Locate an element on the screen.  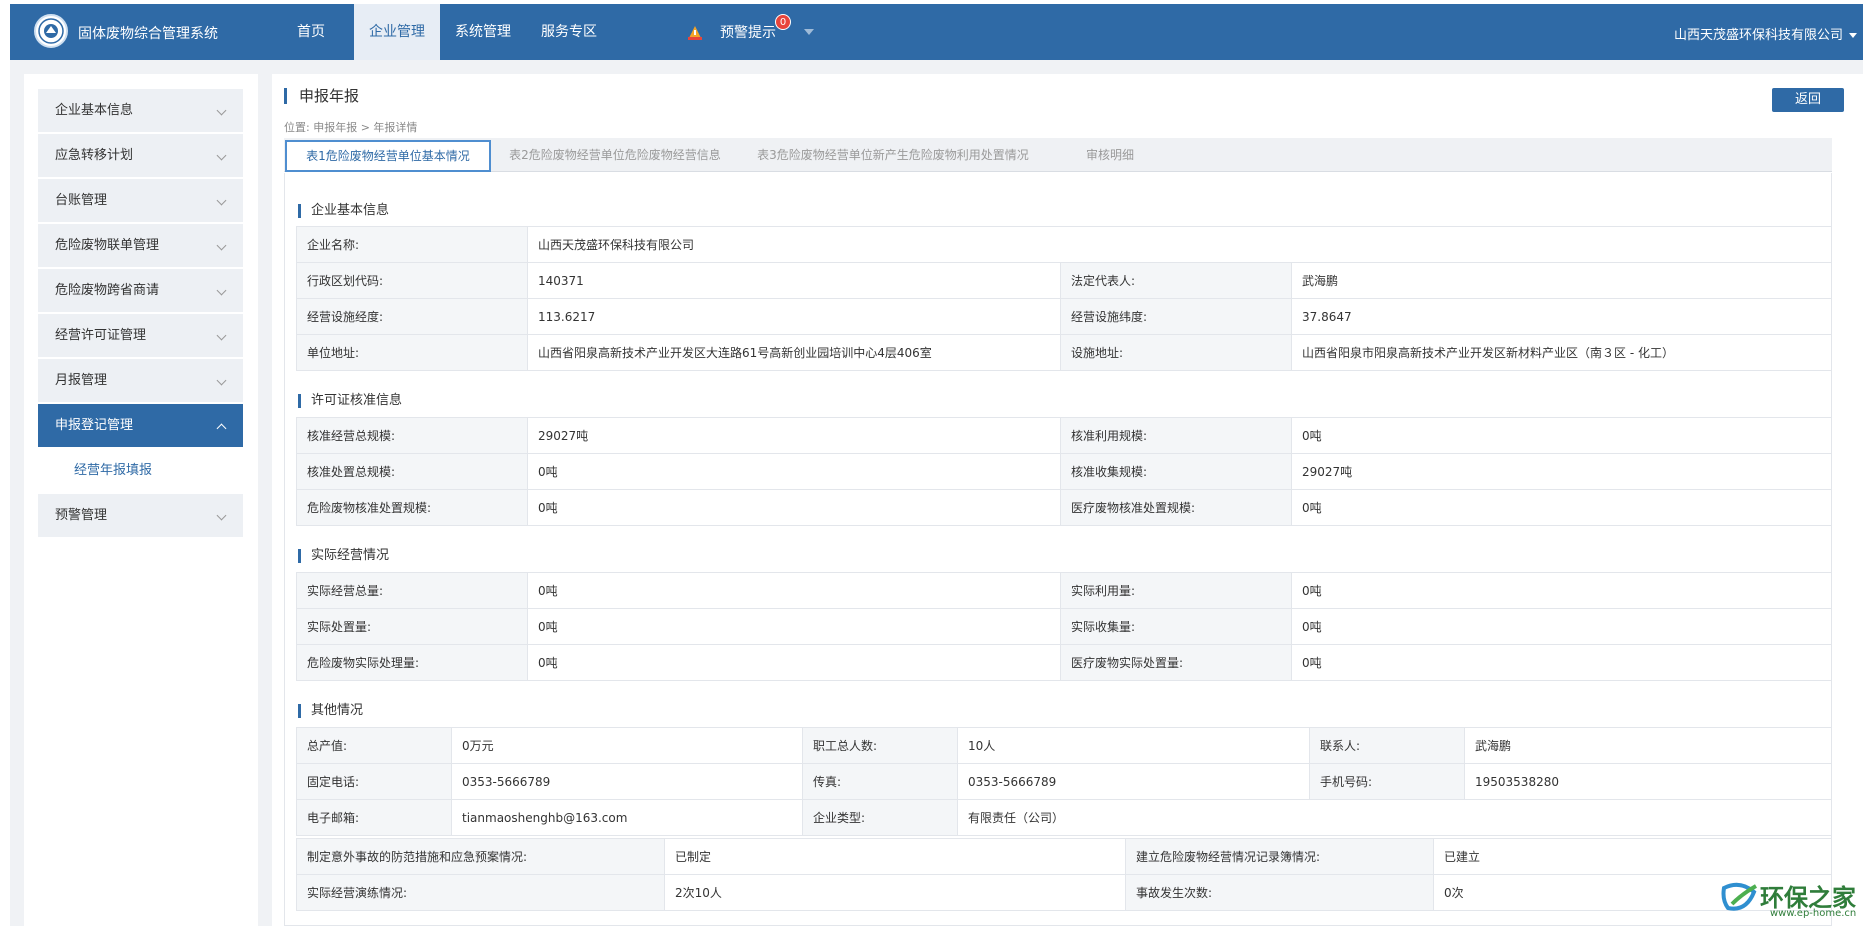
table-row: 行政区划代码: 140371 法定代表人: 武海鹏 is located at coordinates (1064, 280).